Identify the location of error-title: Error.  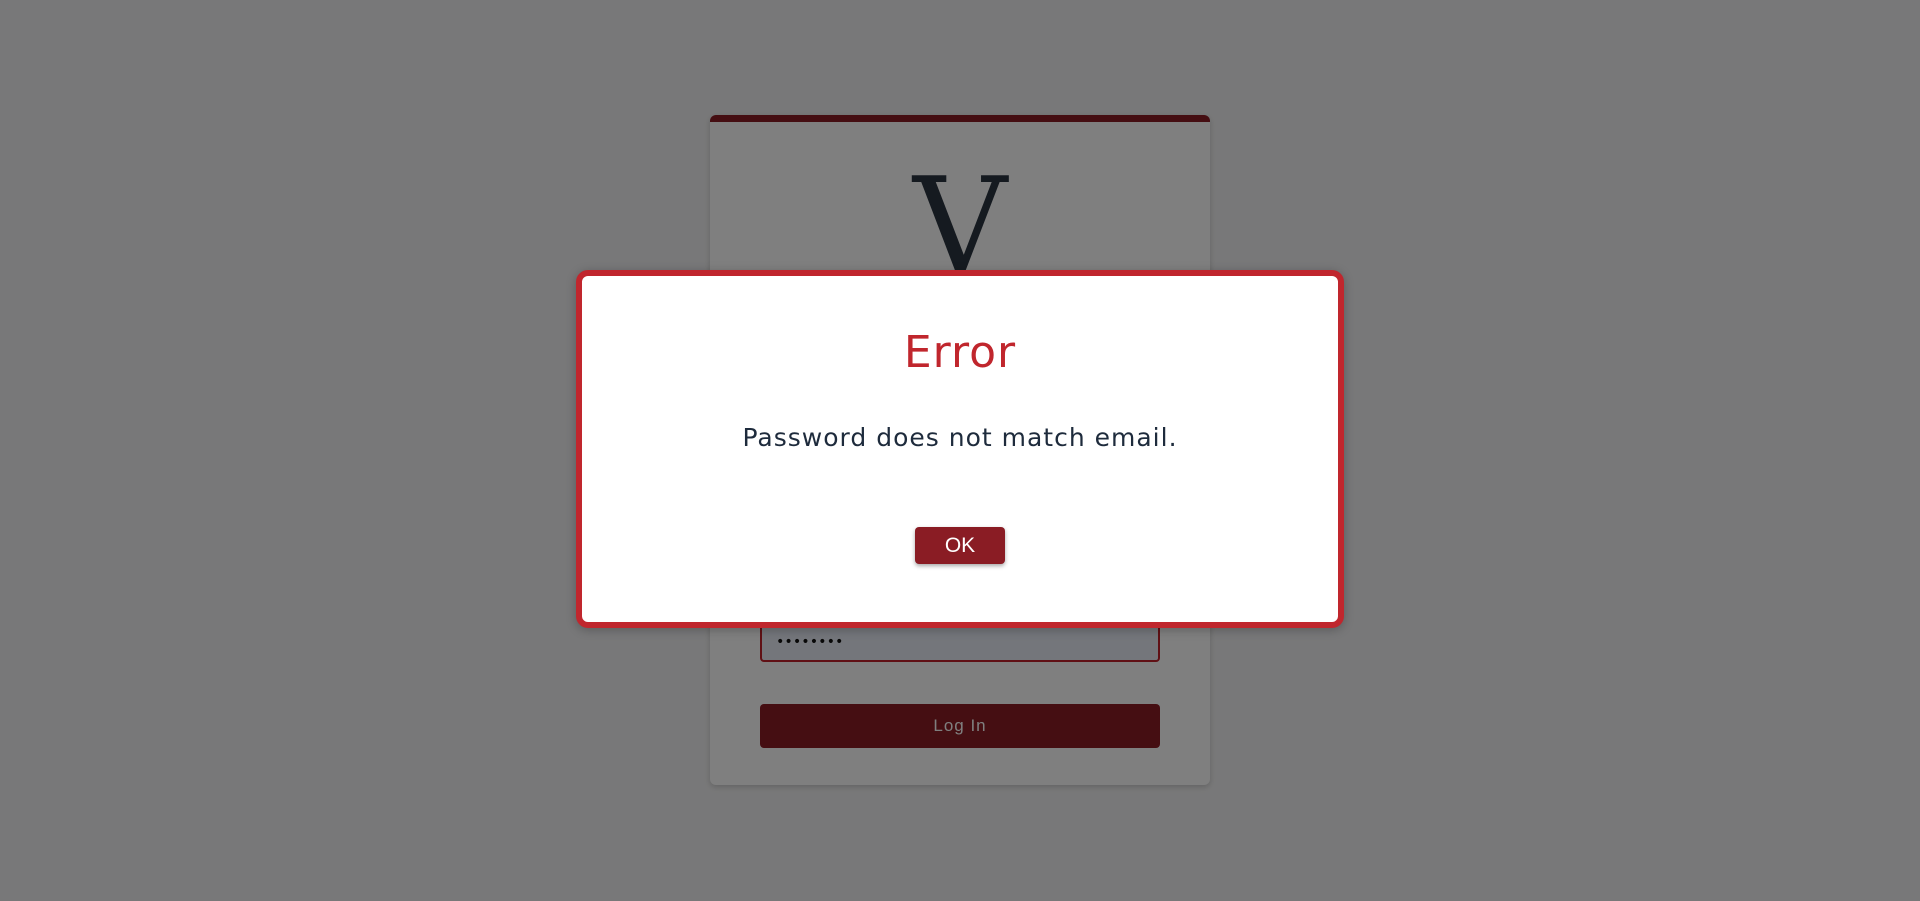
(960, 352).